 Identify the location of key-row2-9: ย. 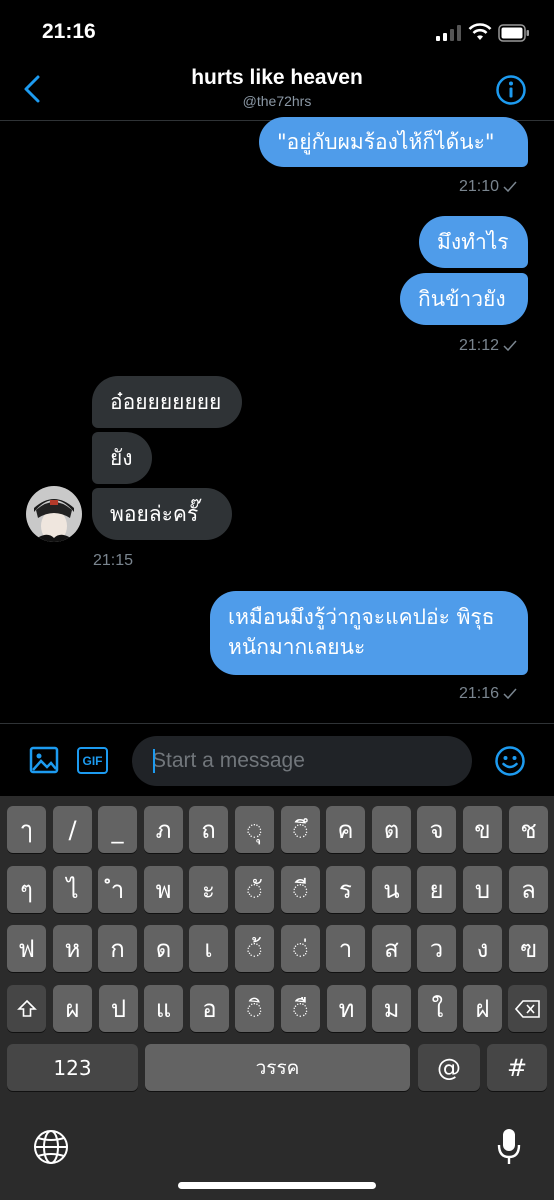
(436, 889).